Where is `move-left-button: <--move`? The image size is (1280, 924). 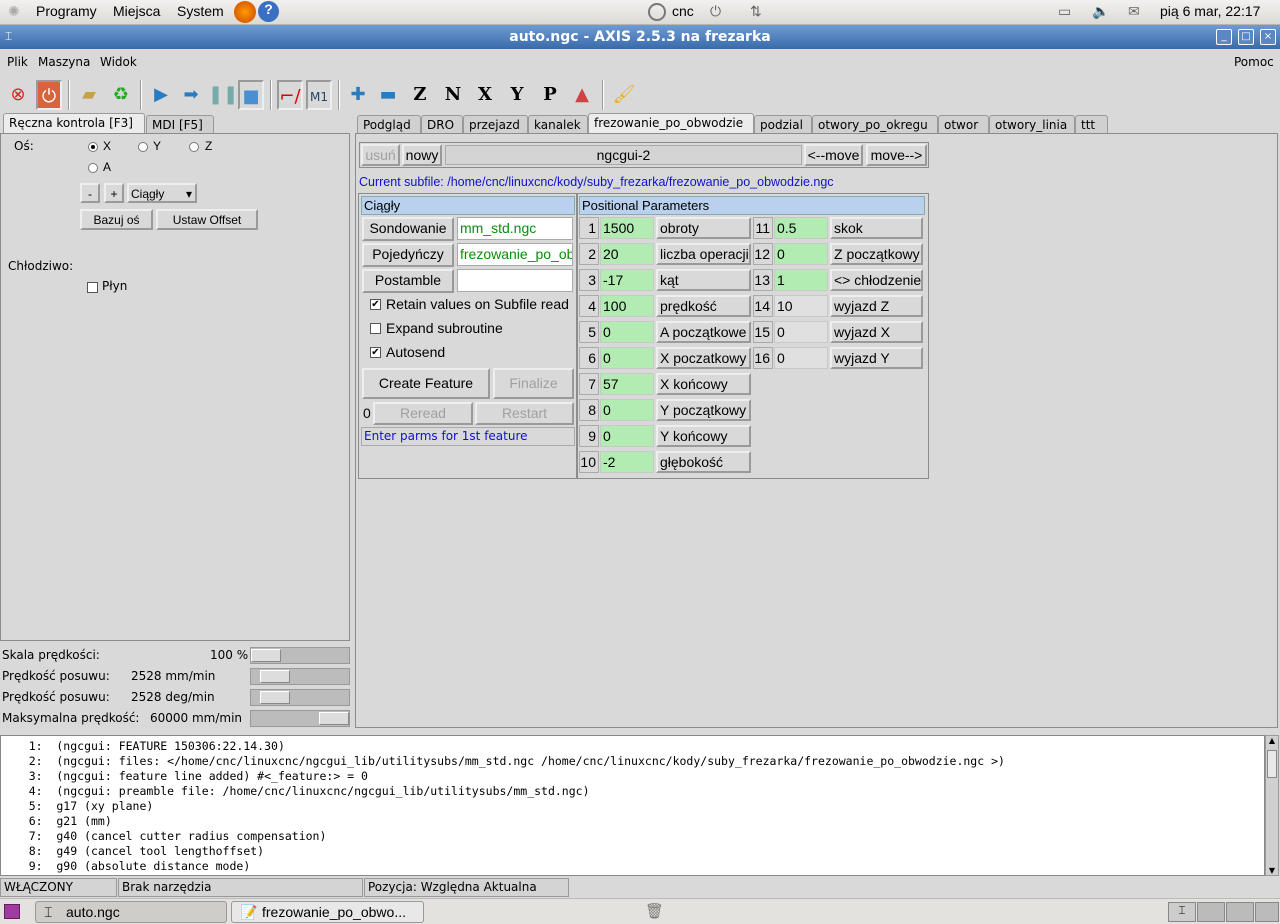 move-left-button: <--move is located at coordinates (833, 155).